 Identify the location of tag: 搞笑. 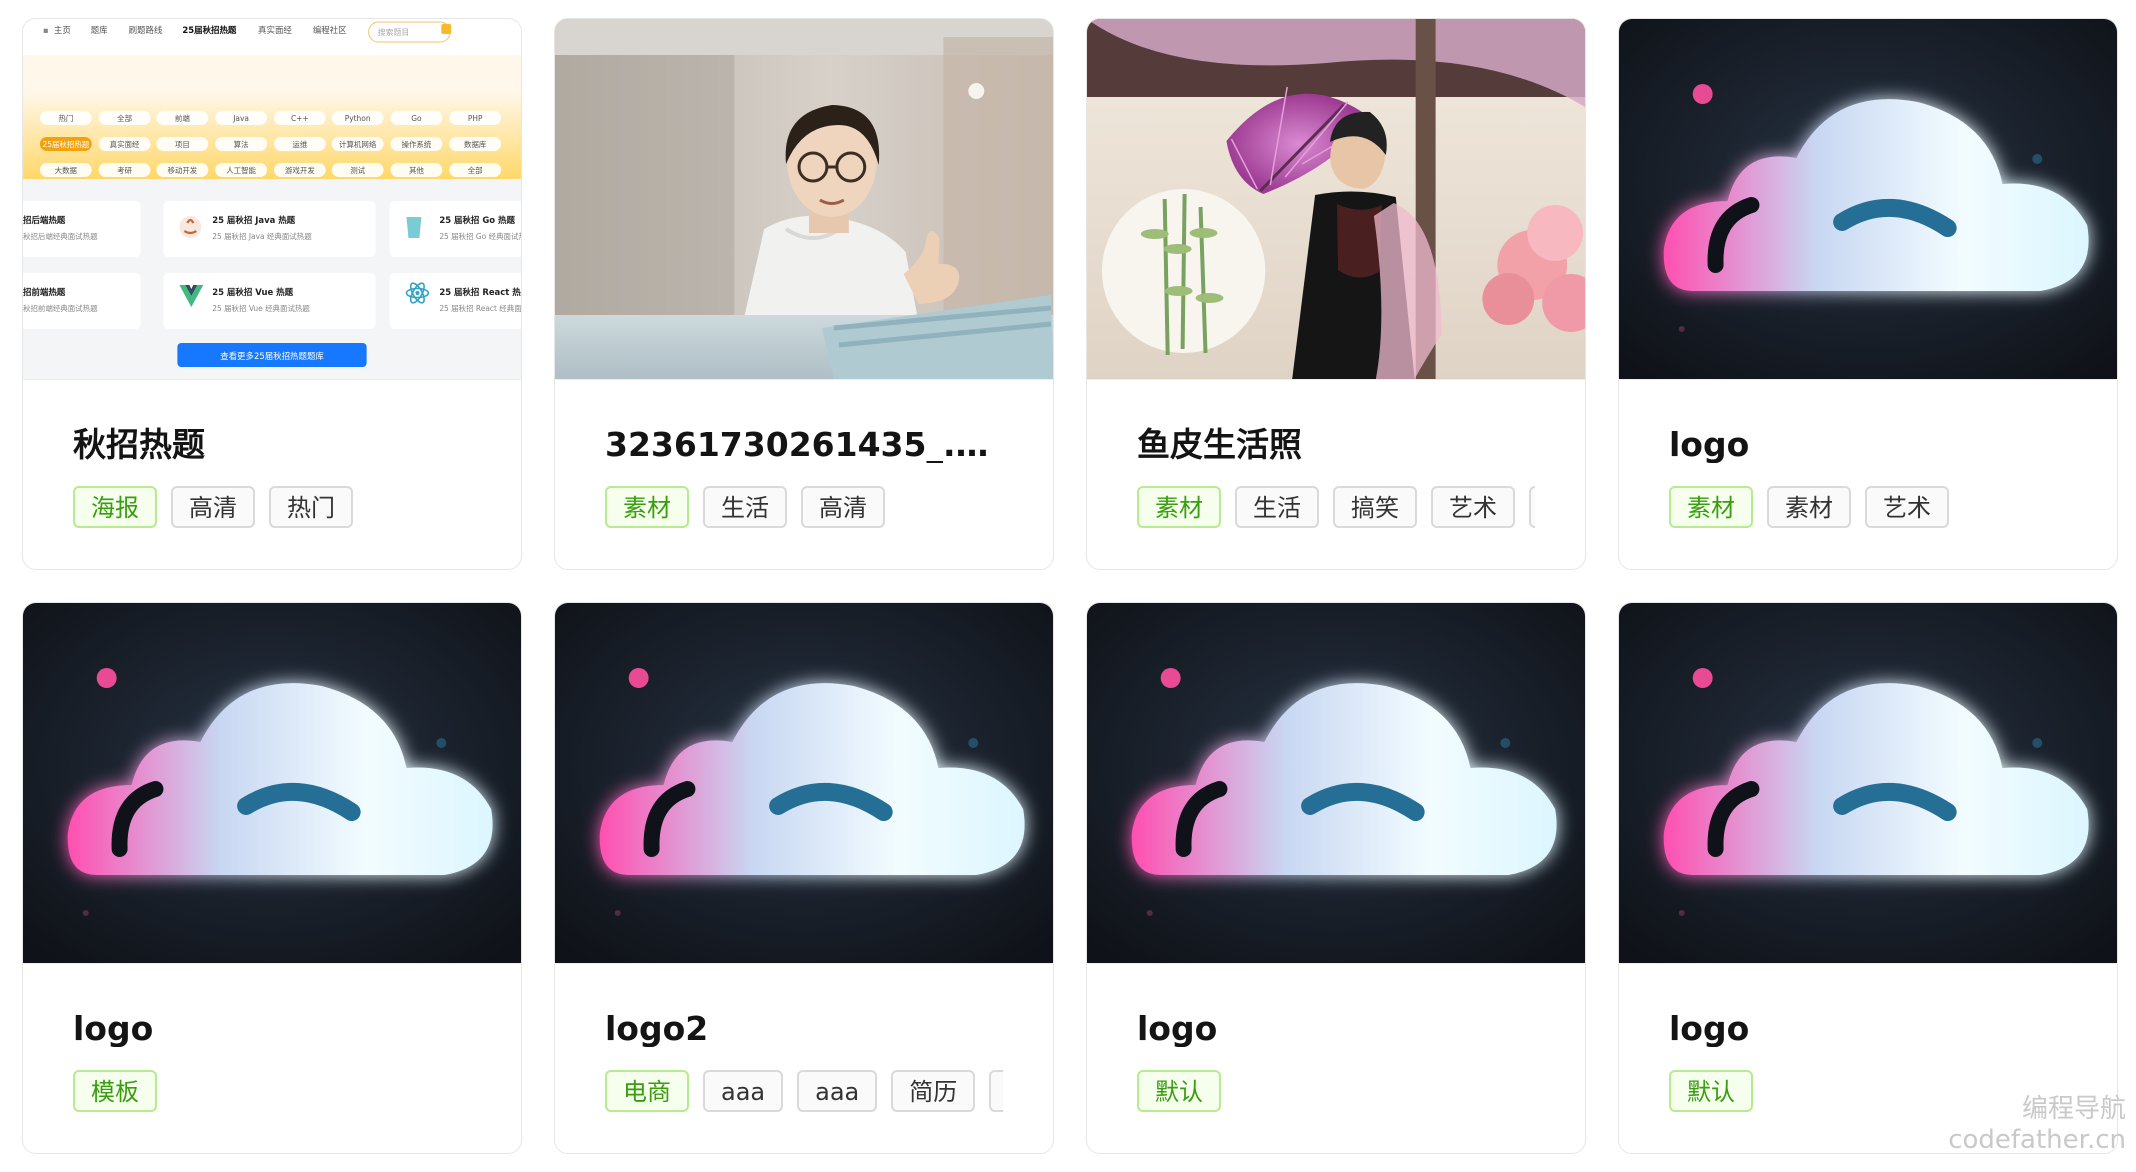
(1375, 507).